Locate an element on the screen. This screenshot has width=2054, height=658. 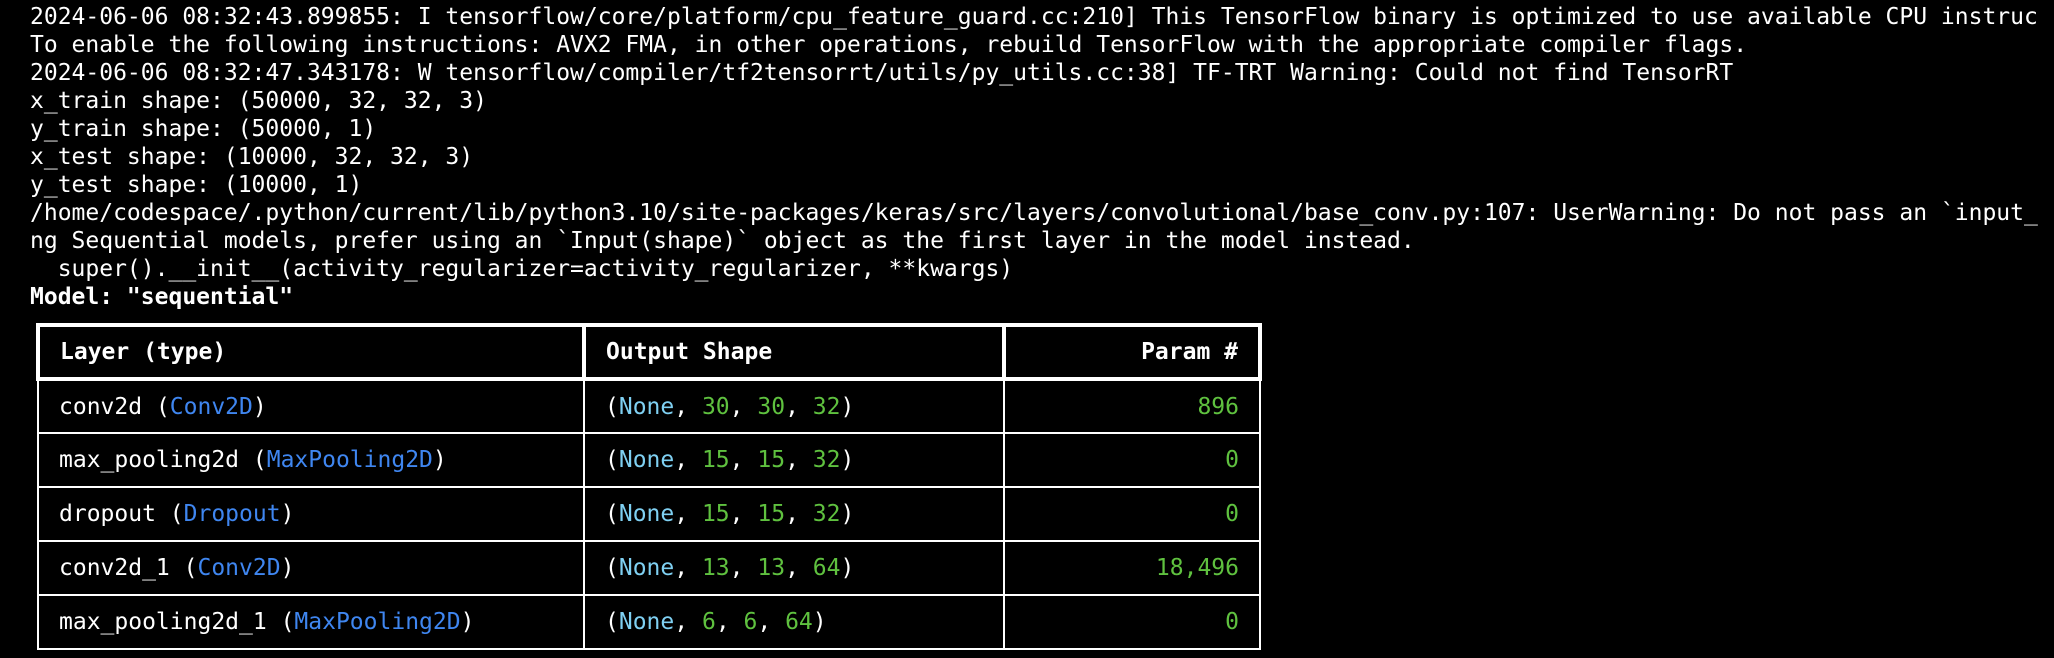
output-shape-cell: (None, 6, 6, 64) is located at coordinates (794, 622).